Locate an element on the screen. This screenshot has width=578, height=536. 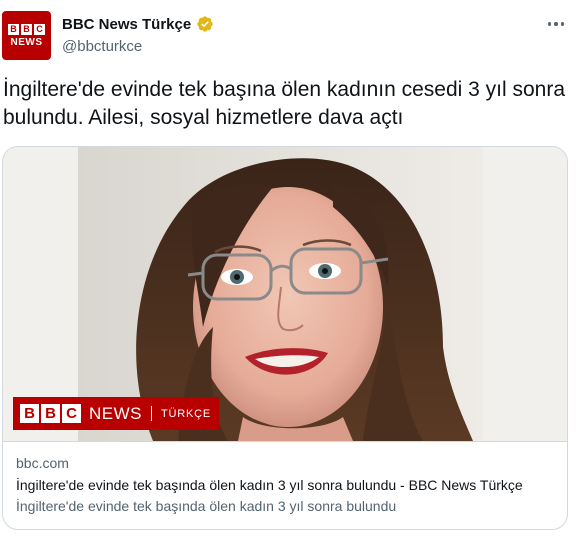
avatar: B B C NEWS is located at coordinates (26, 35).